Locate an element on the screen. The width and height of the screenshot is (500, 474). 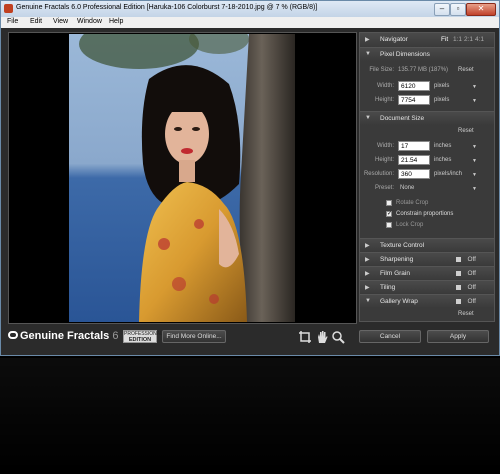
rotate-crop-label: Rotate Crop is located at coordinates (412, 203).